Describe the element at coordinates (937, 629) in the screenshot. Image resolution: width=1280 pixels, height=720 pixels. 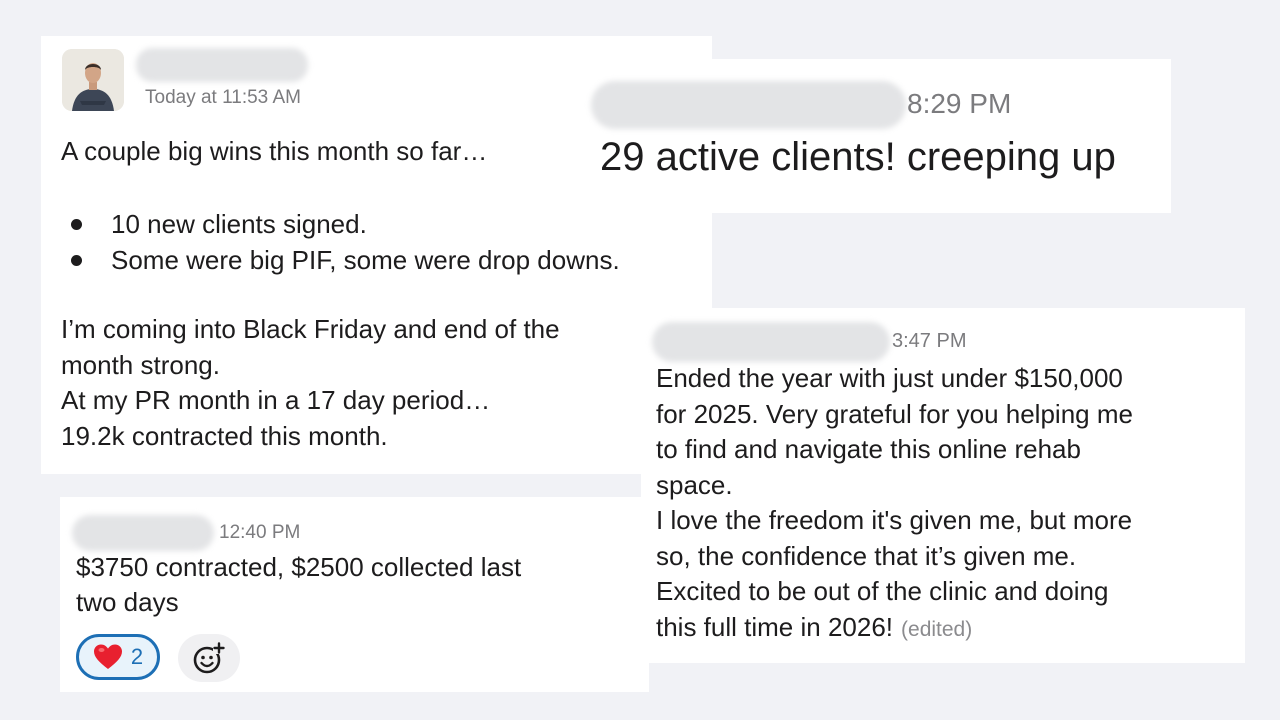
I see `edited-label: (edited)` at that location.